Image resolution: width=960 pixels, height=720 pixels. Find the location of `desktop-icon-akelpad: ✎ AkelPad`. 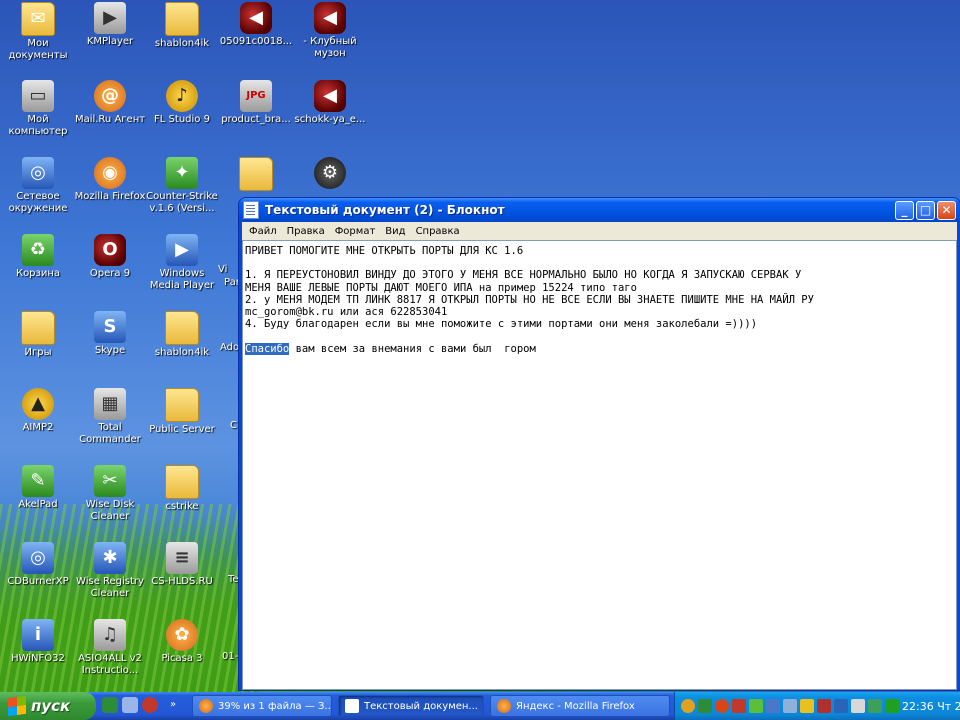

desktop-icon-akelpad: ✎ AkelPad is located at coordinates (38, 488).